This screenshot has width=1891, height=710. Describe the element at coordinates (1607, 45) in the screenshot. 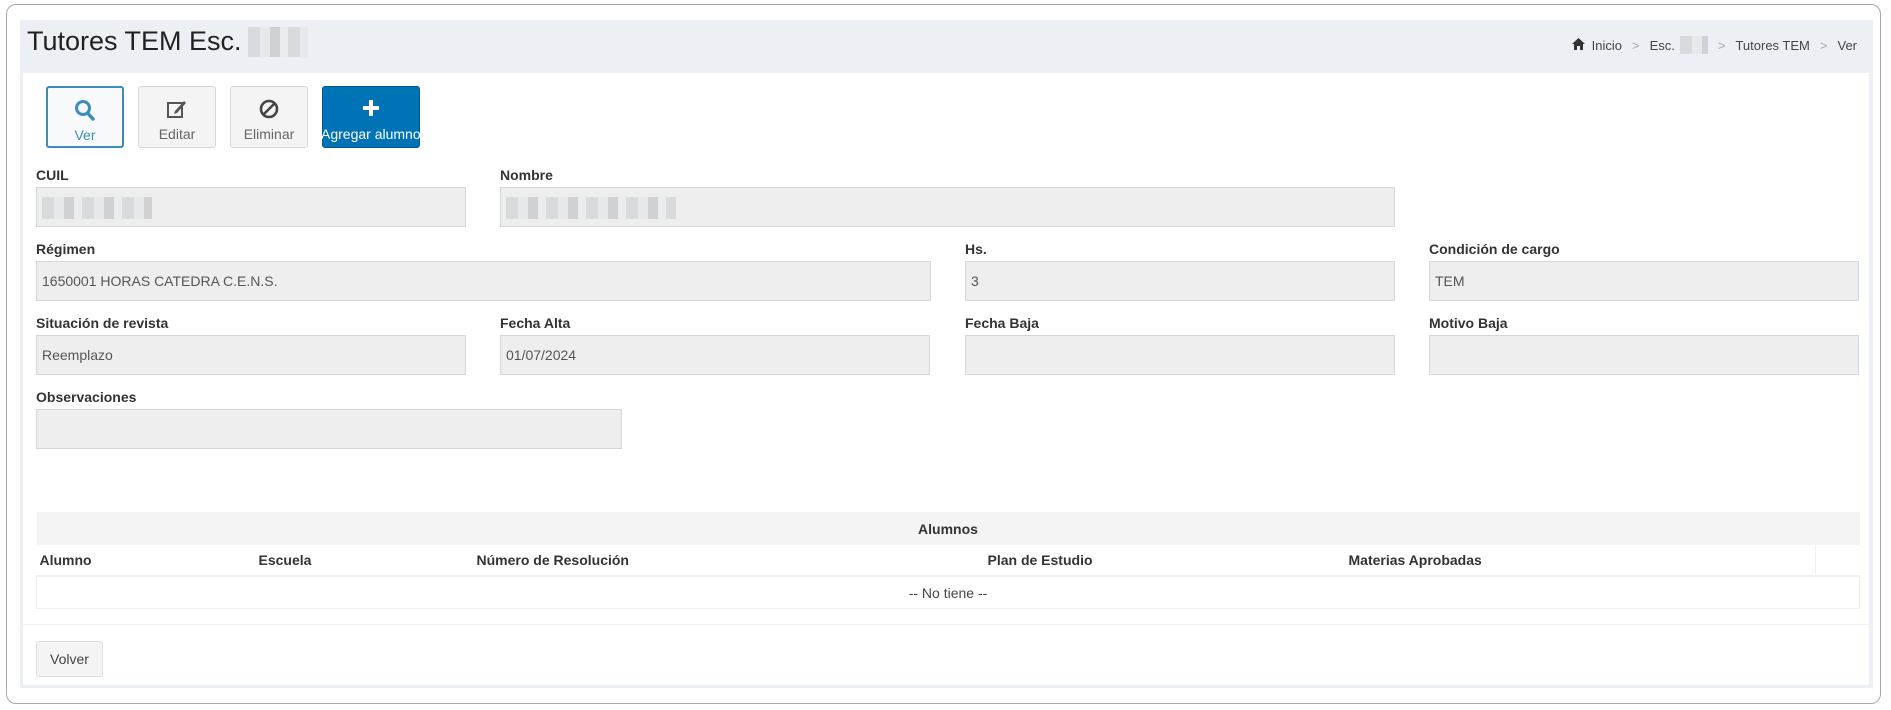

I see `breadcrumb-home-link: Inicio` at that location.